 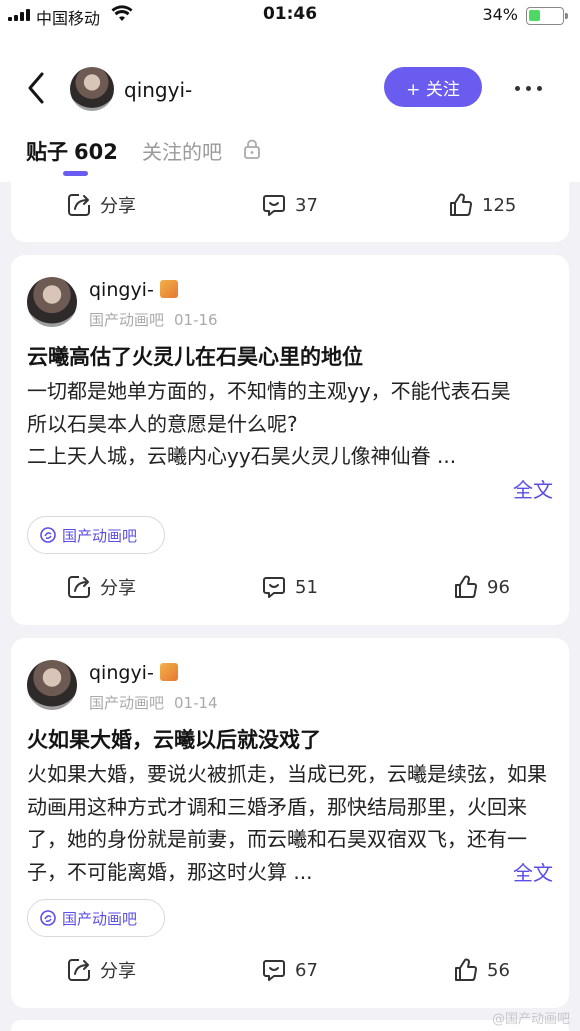 I want to click on comment-count: 51, so click(x=306, y=587).